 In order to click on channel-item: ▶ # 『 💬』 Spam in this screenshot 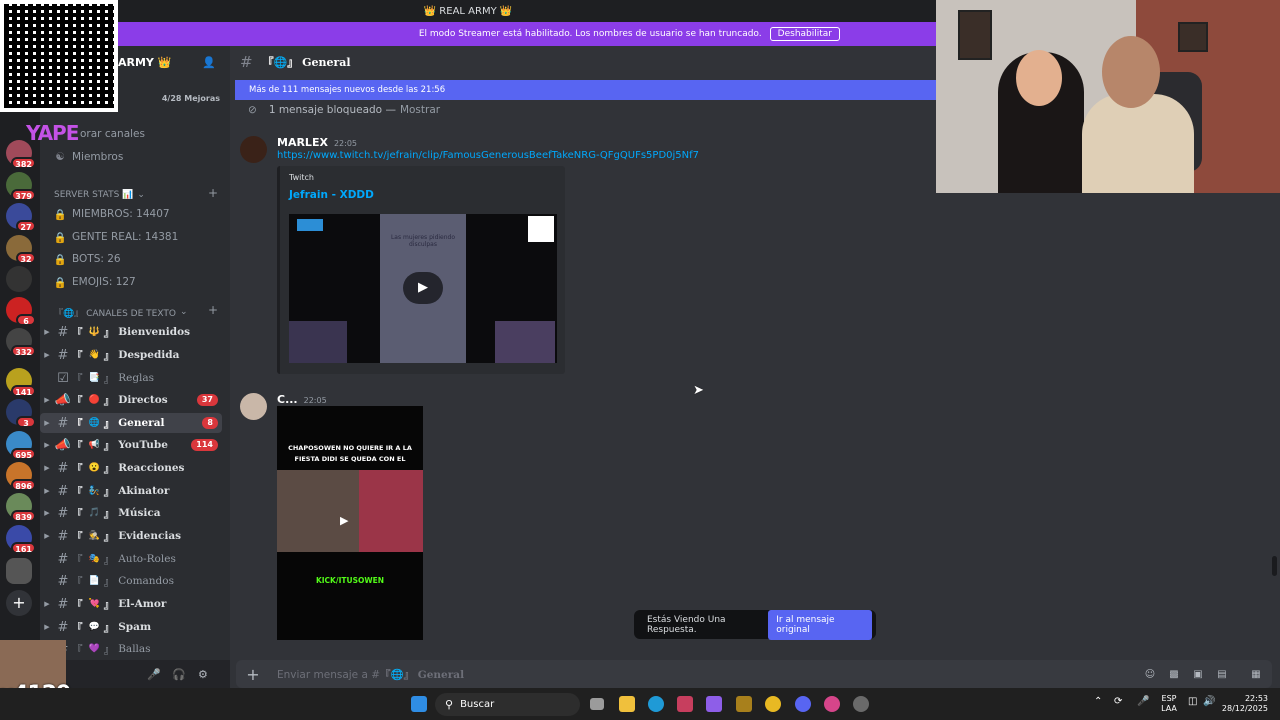, I will do `click(131, 627)`.